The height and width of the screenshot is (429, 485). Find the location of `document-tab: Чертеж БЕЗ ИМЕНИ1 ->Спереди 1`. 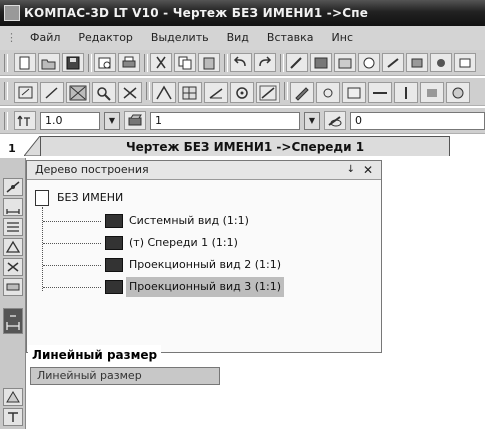

document-tab: Чертеж БЕЗ ИМЕНИ1 ->Спереди 1 is located at coordinates (245, 146).